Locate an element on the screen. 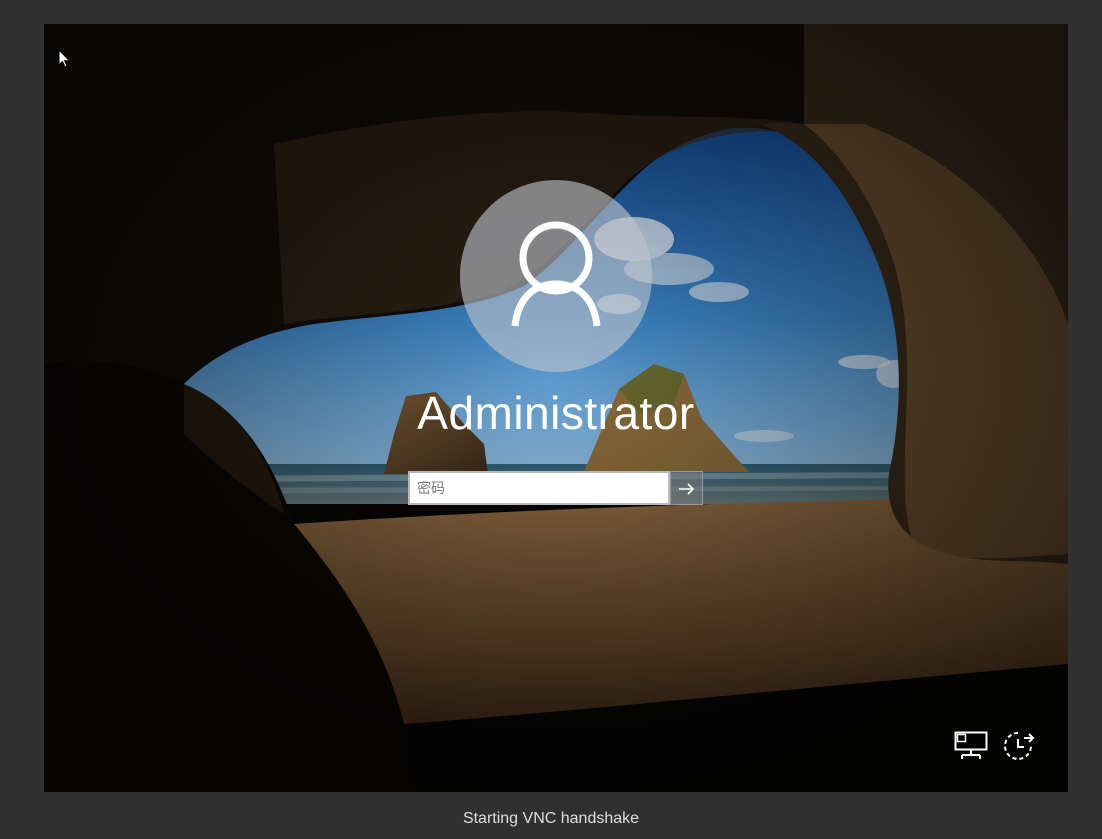 The image size is (1102, 839). ease-of-access-icon is located at coordinates (1019, 746).